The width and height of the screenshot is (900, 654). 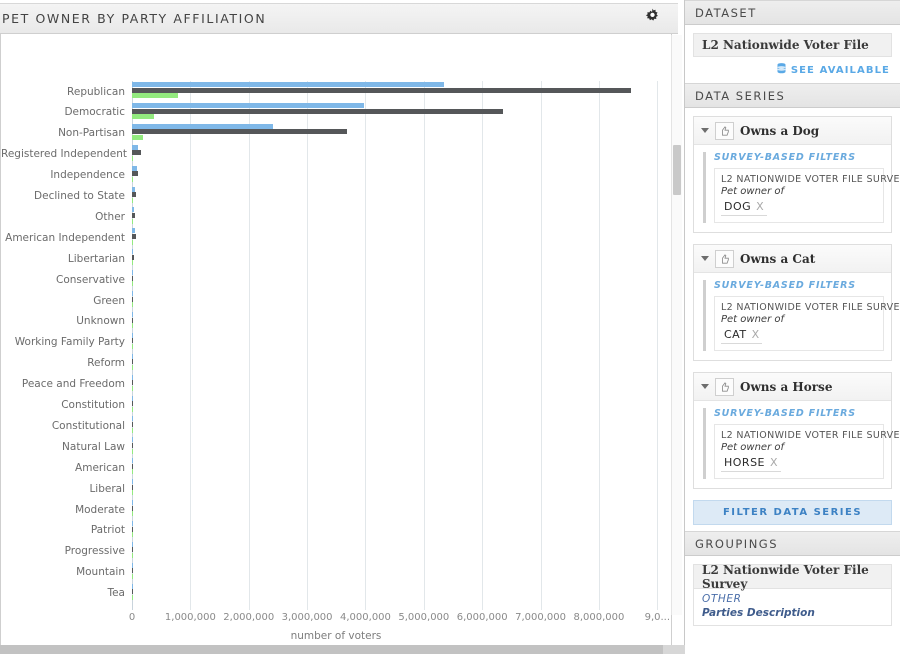 I want to click on filter-chip: CAT X, so click(x=742, y=336).